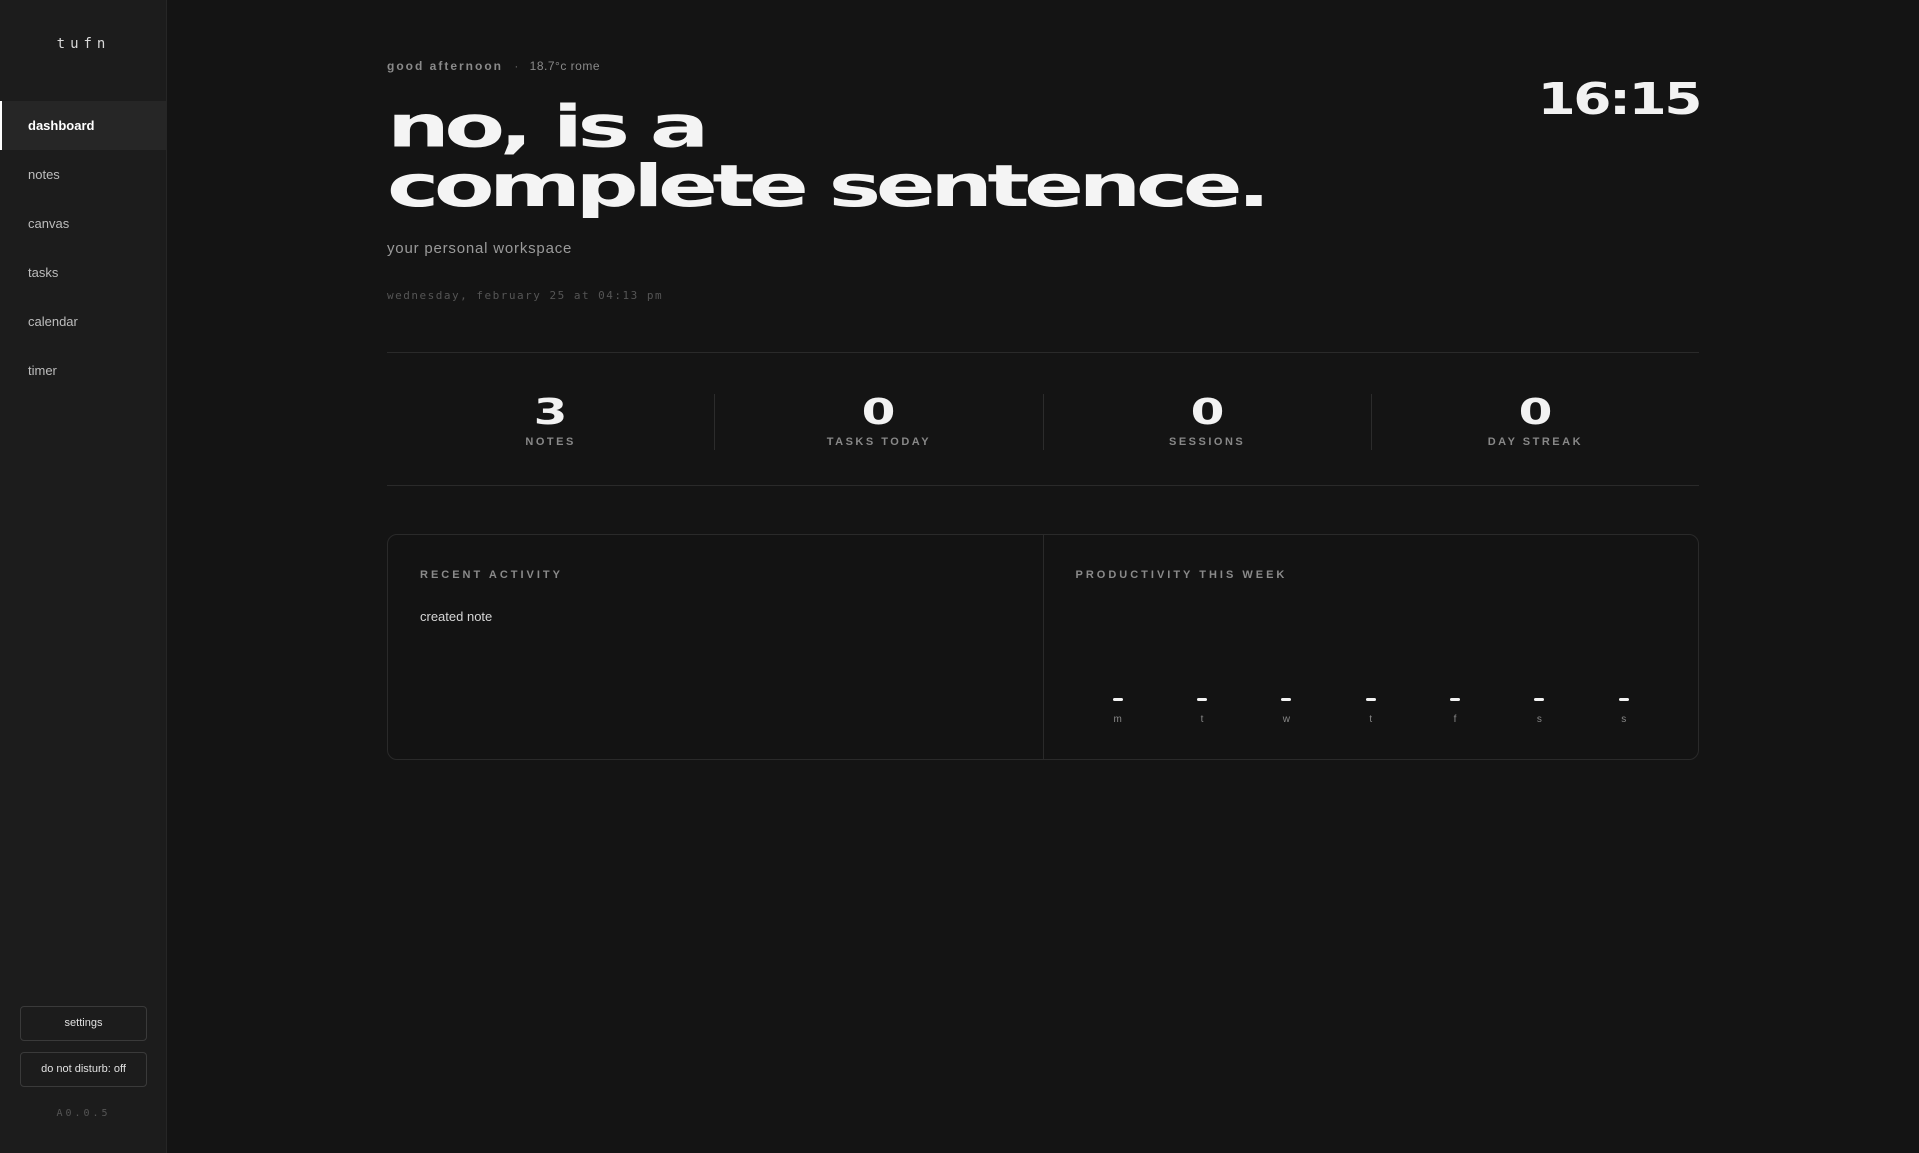 This screenshot has width=1919, height=1153. Describe the element at coordinates (1286, 705) in the screenshot. I see `chart-day-2: w` at that location.